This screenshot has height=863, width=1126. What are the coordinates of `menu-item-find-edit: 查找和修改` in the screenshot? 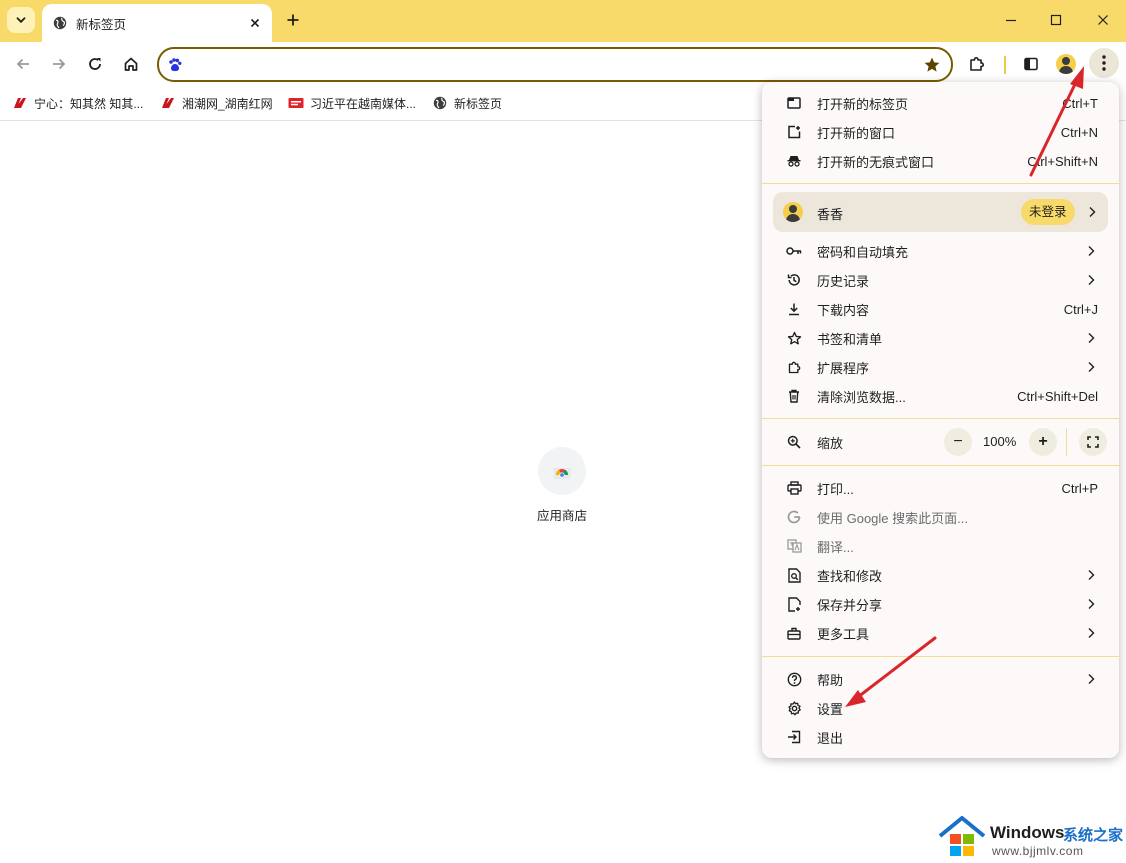 It's located at (940, 575).